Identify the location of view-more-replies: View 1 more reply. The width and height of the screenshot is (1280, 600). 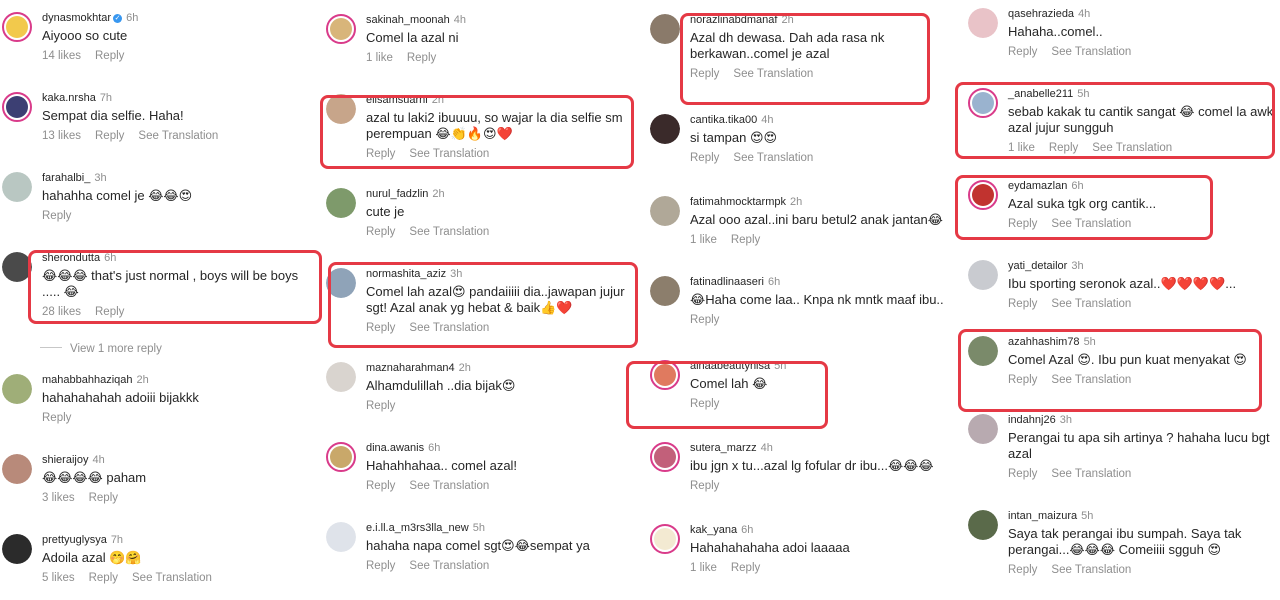
(101, 349).